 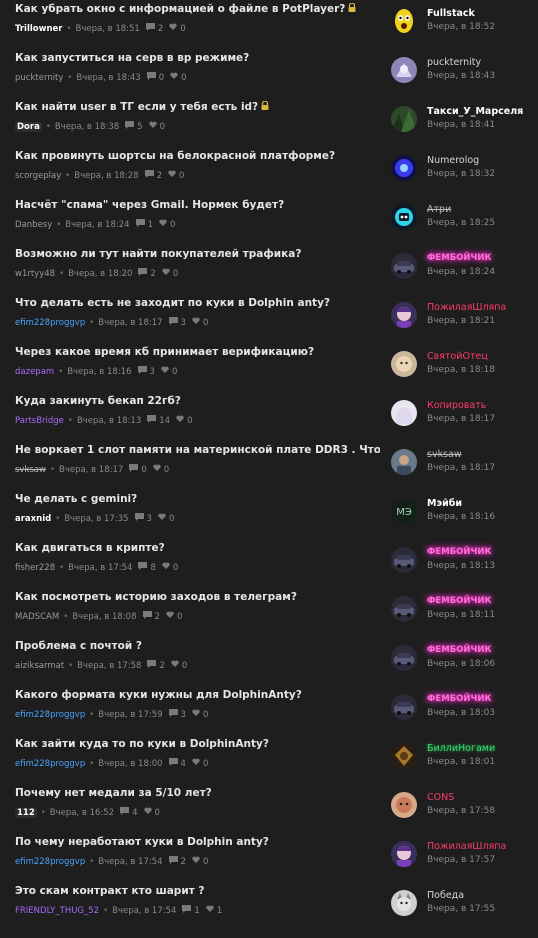 What do you see at coordinates (38, 176) in the screenshot?
I see `thread-author: scorgeplay` at bounding box center [38, 176].